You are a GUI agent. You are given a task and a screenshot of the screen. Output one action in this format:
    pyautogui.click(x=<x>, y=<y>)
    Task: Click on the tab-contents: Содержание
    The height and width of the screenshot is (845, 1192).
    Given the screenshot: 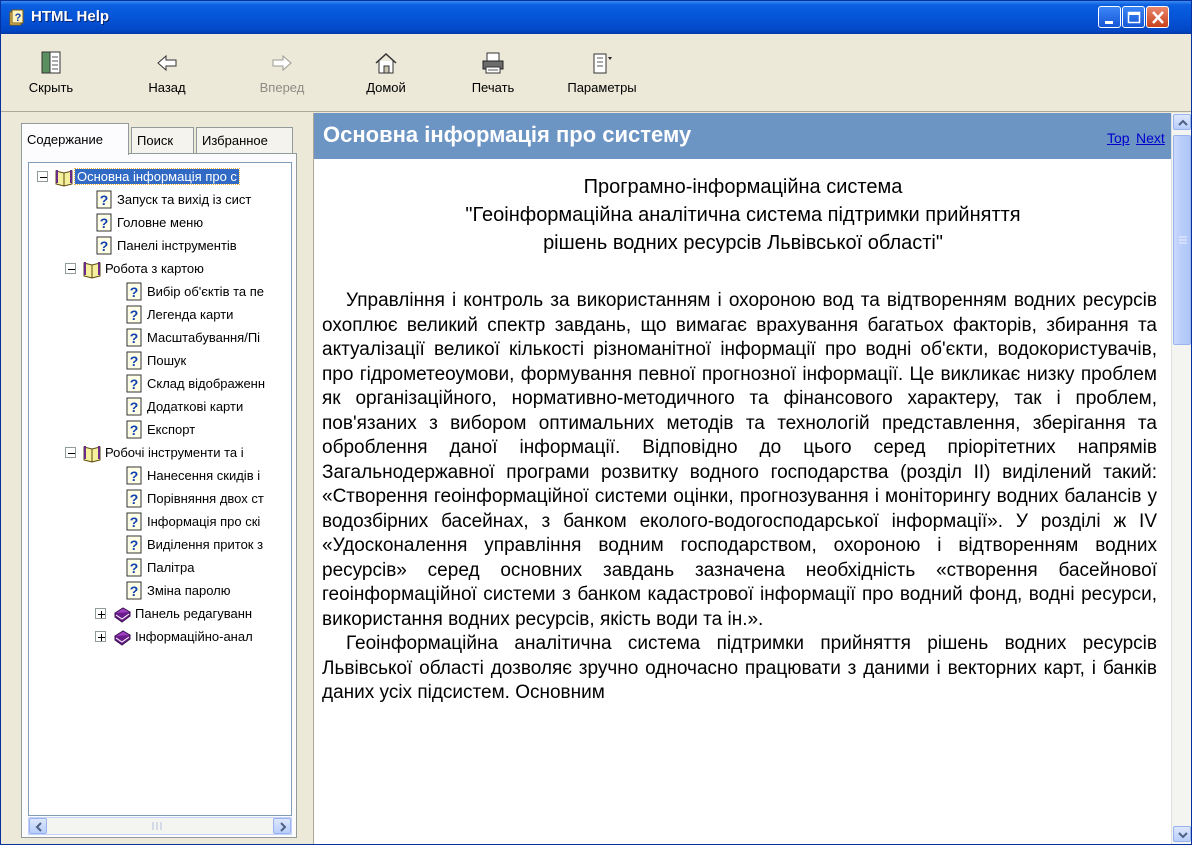 What is the action you would take?
    pyautogui.click(x=75, y=139)
    